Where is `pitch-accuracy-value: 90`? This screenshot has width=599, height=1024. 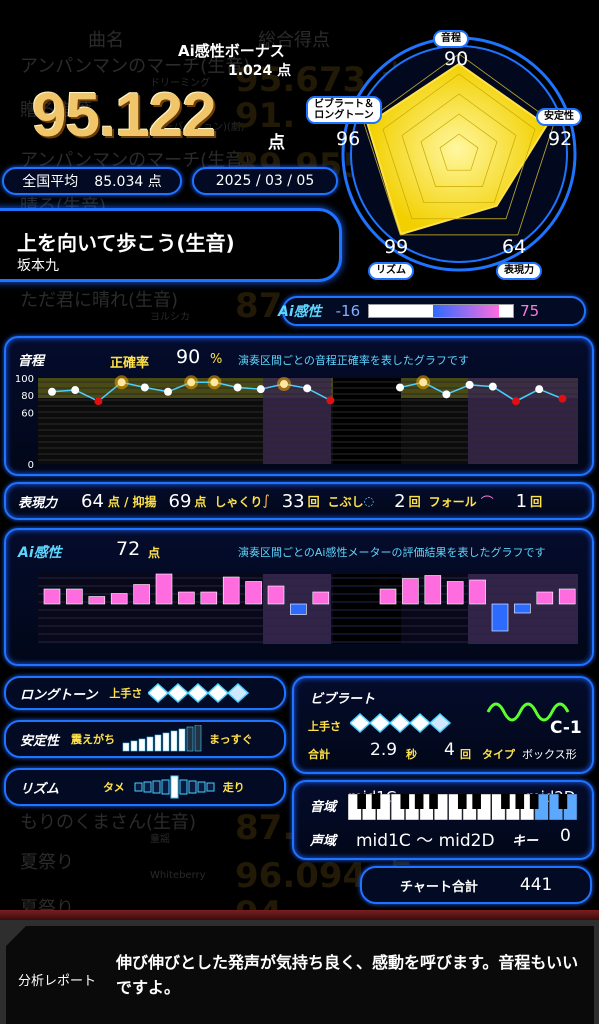 pitch-accuracy-value: 90 is located at coordinates (188, 357).